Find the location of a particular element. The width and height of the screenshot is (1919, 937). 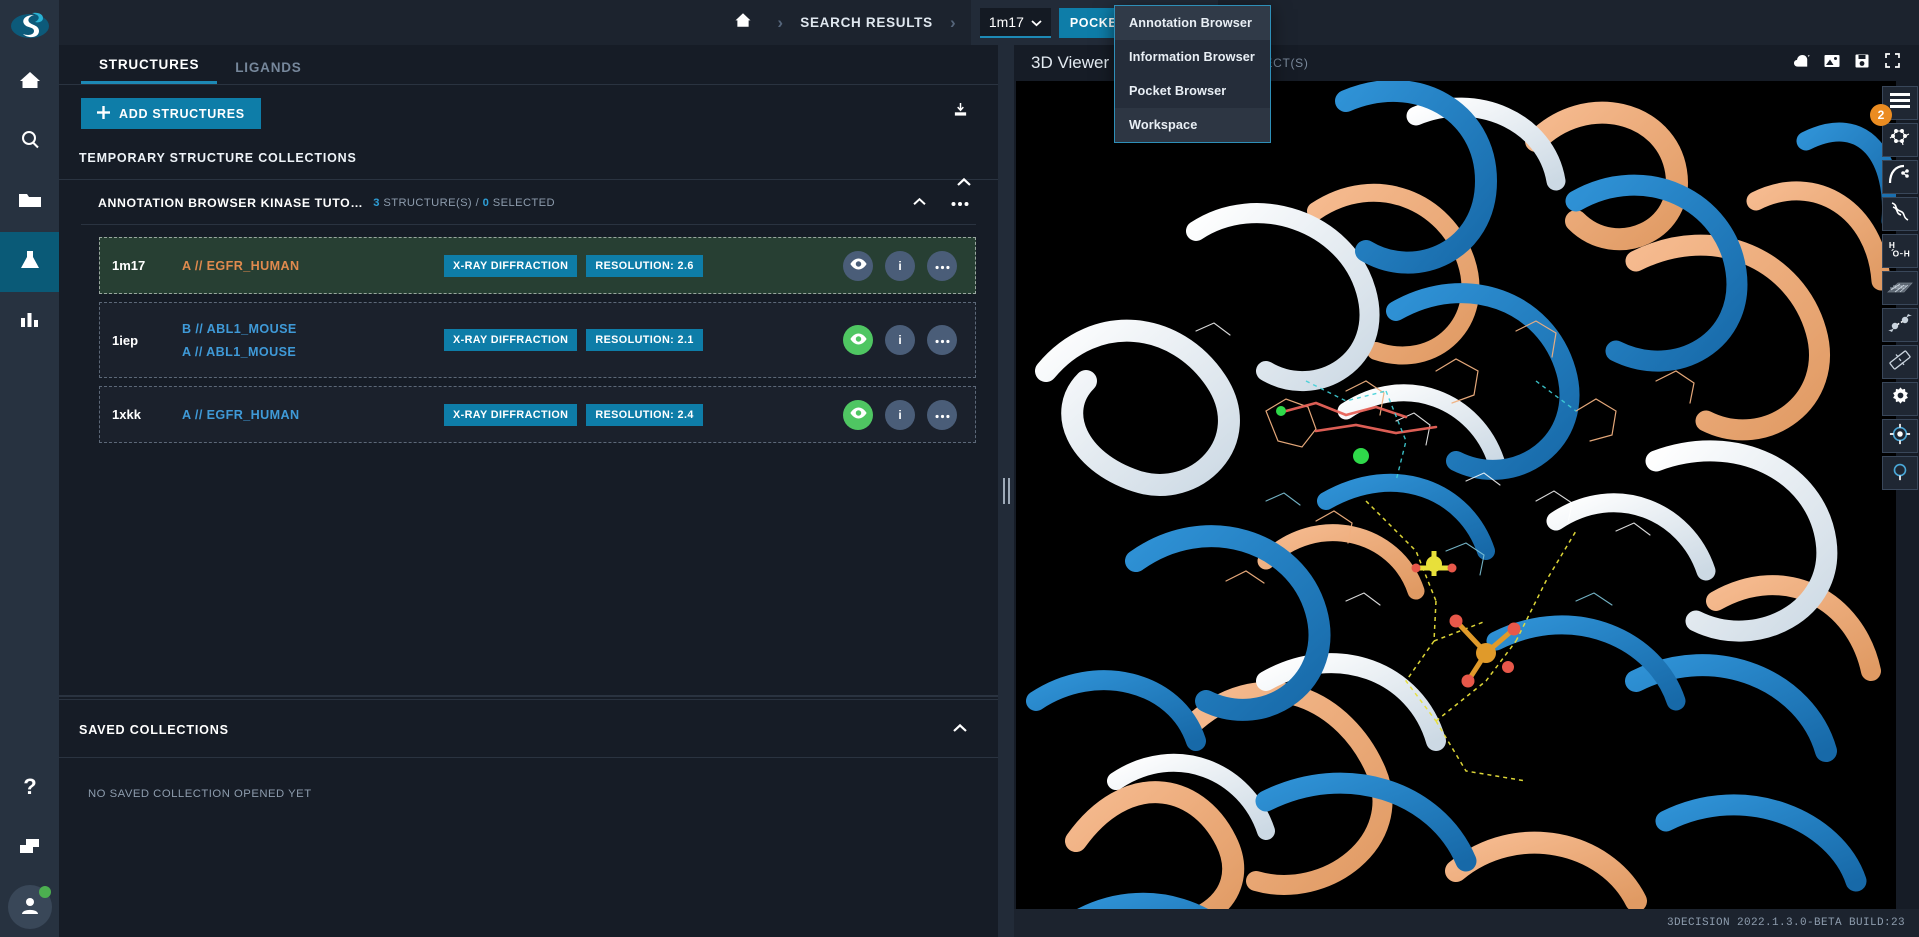

pocket-surface-button is located at coordinates (1900, 177).